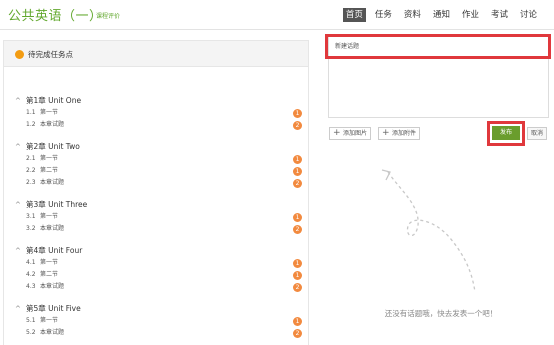 The width and height of the screenshot is (554, 345). I want to click on chapter-title: ^ 第5章 Unit Five, so click(155, 309).